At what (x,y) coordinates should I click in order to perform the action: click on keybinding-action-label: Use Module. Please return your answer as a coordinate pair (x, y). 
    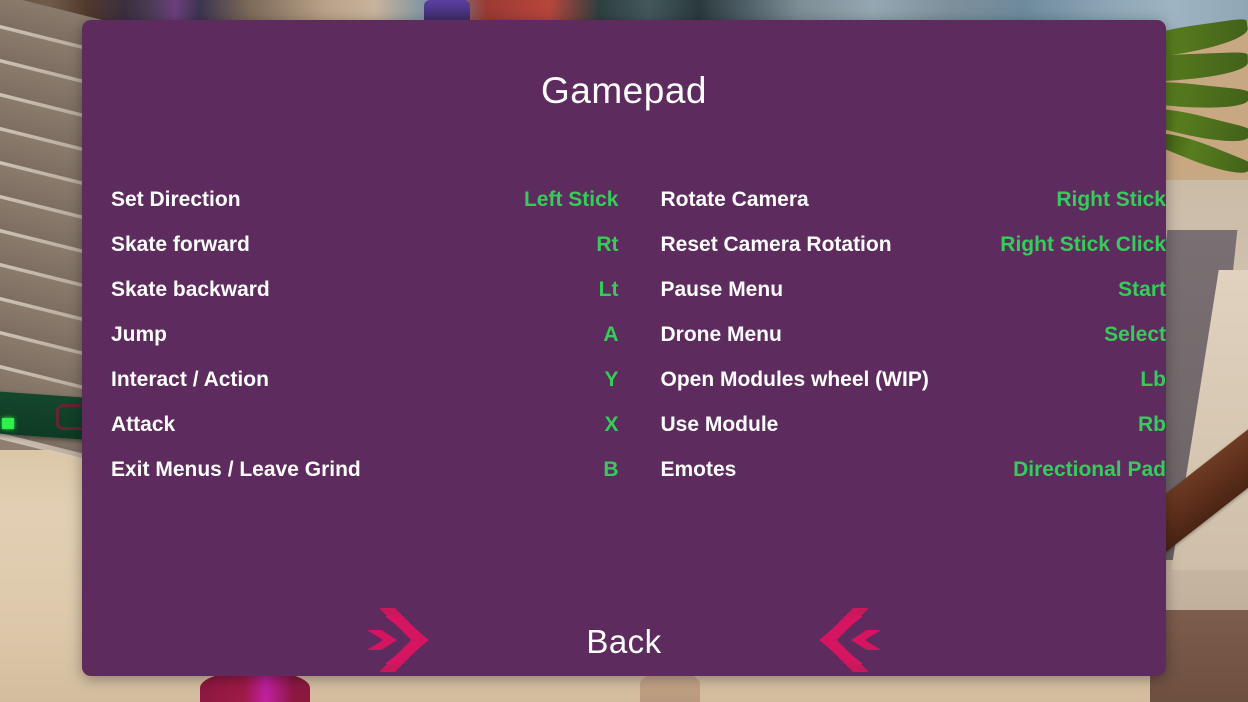
    Looking at the image, I should click on (719, 424).